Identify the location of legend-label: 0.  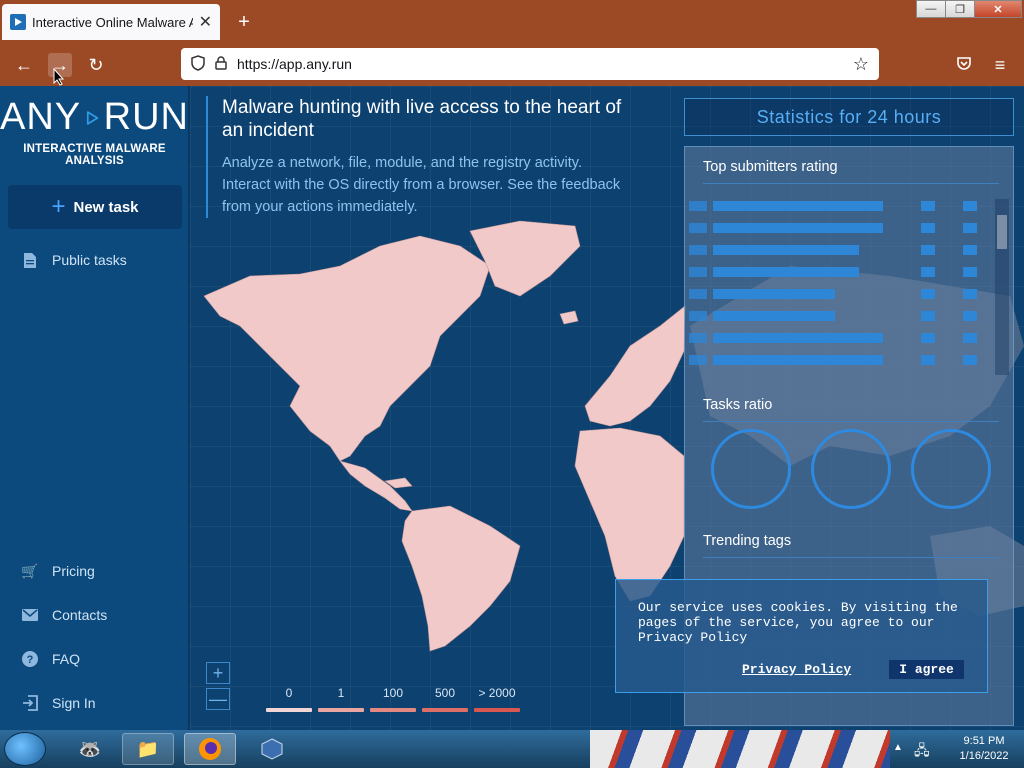
(289, 693).